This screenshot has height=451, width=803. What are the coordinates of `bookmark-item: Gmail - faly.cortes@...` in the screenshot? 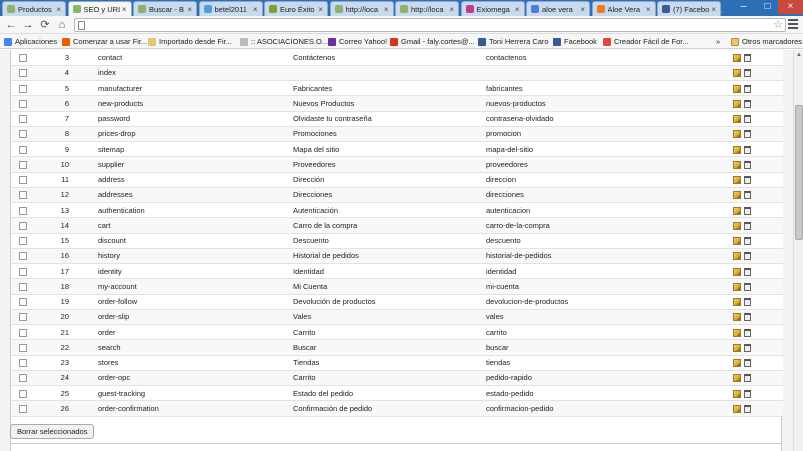 It's located at (432, 41).